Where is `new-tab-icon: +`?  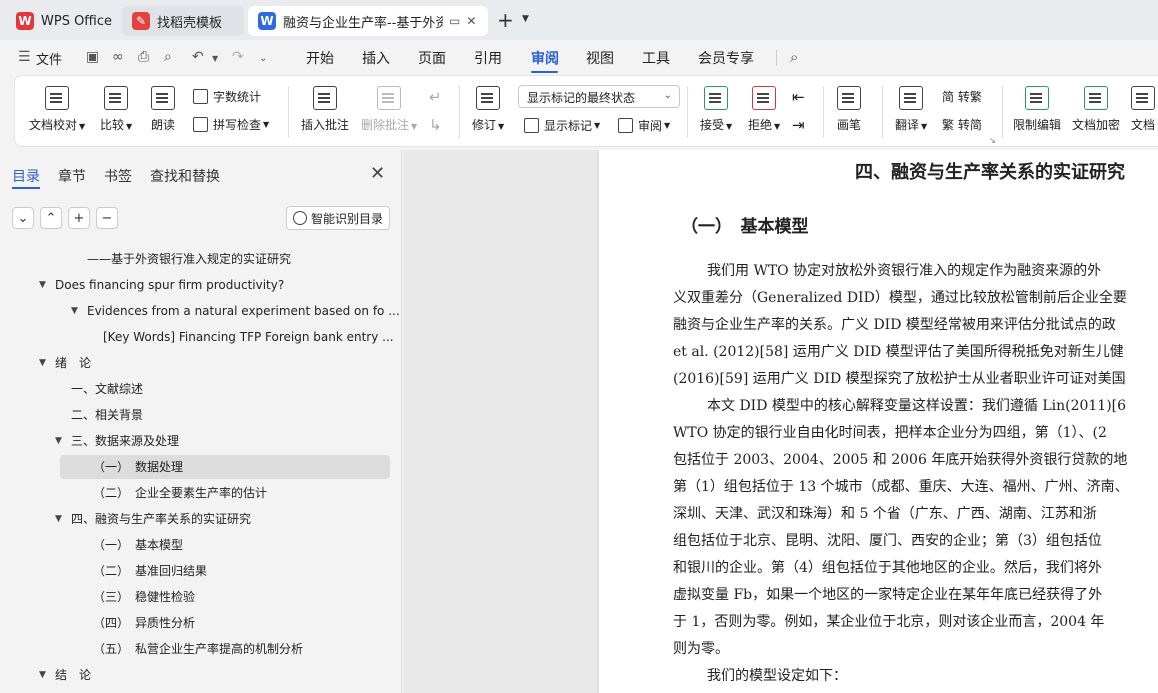 new-tab-icon: + is located at coordinates (505, 20).